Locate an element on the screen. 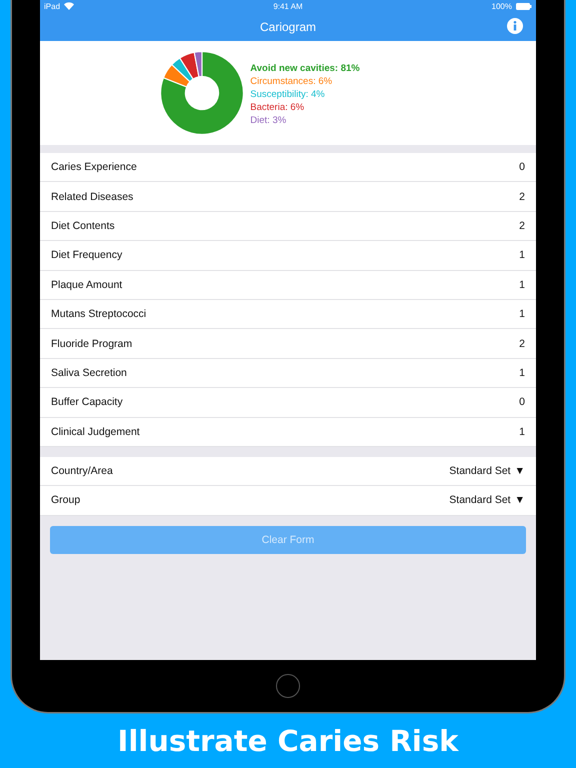  factor-label: Plaque Amount is located at coordinates (86, 284).